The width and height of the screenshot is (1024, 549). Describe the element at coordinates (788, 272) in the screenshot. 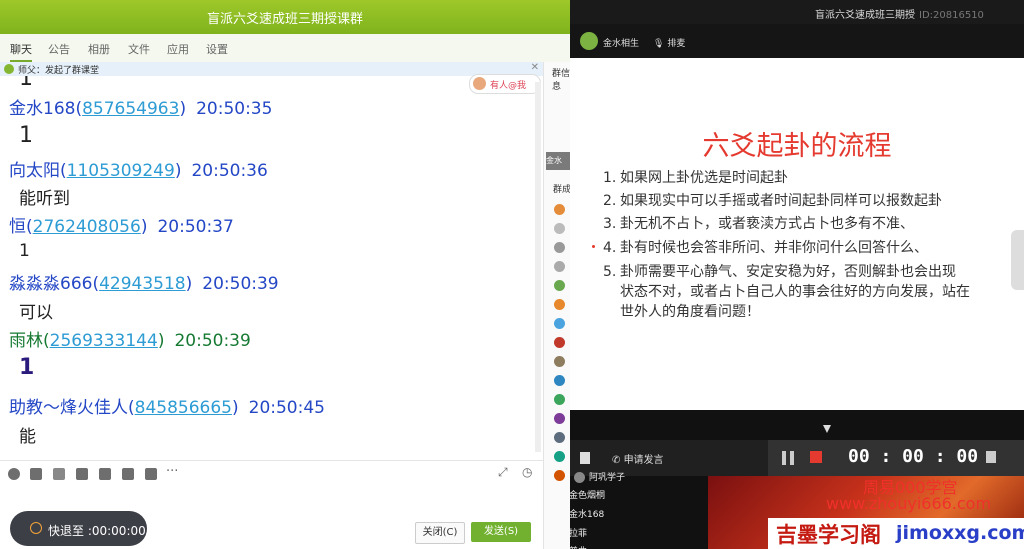

I see `slide-item-text: 卦师需要平心静气、安定安稳为好，否则解卦也会出现` at that location.